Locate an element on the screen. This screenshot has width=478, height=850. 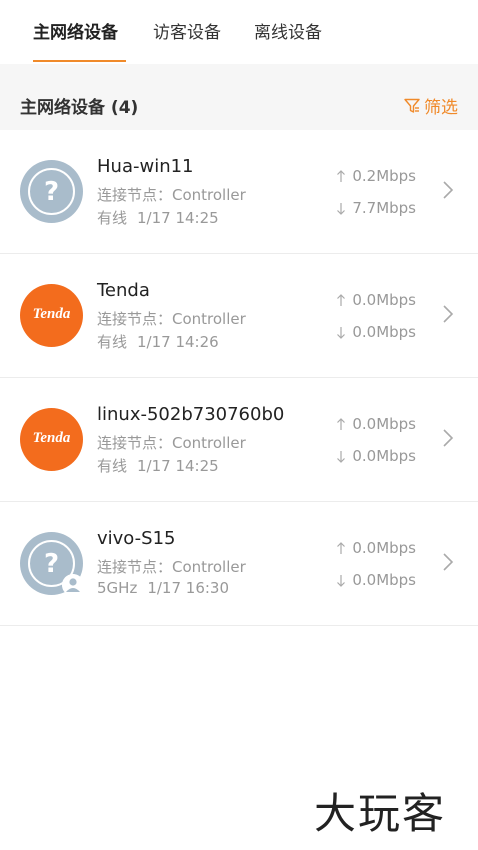
device-connection: 5GHz 1/17 16:30 is located at coordinates (163, 588).